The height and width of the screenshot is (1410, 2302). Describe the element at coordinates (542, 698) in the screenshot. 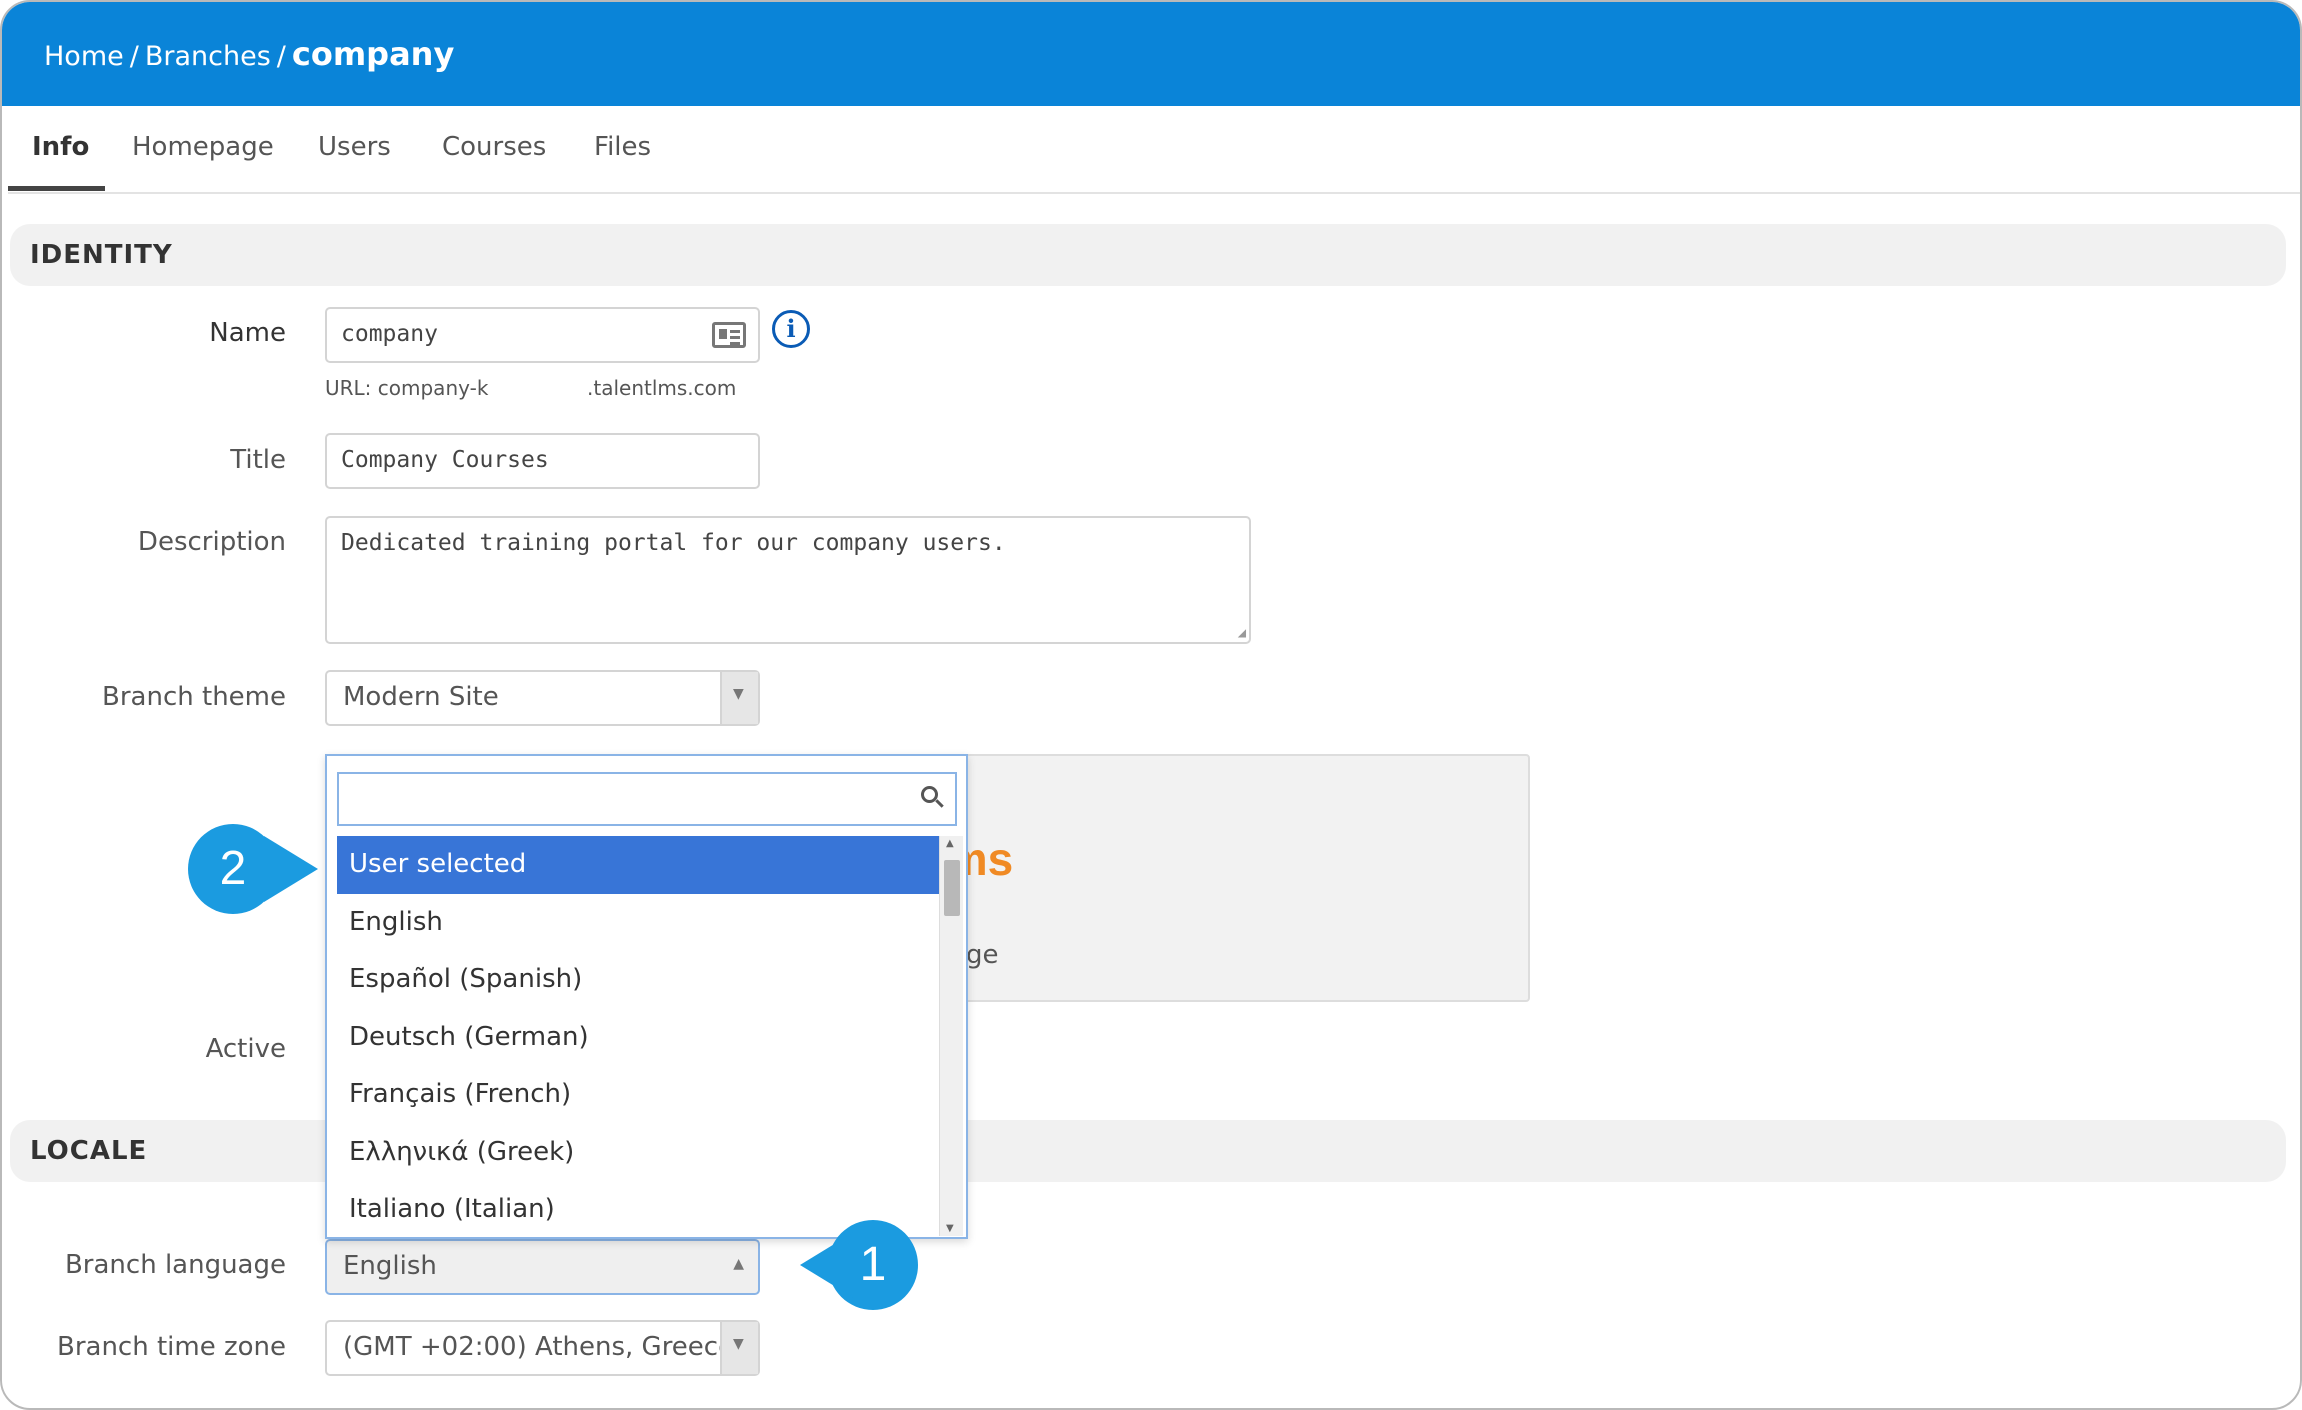

I see `branch-theme-select: Modern Site ▼` at that location.